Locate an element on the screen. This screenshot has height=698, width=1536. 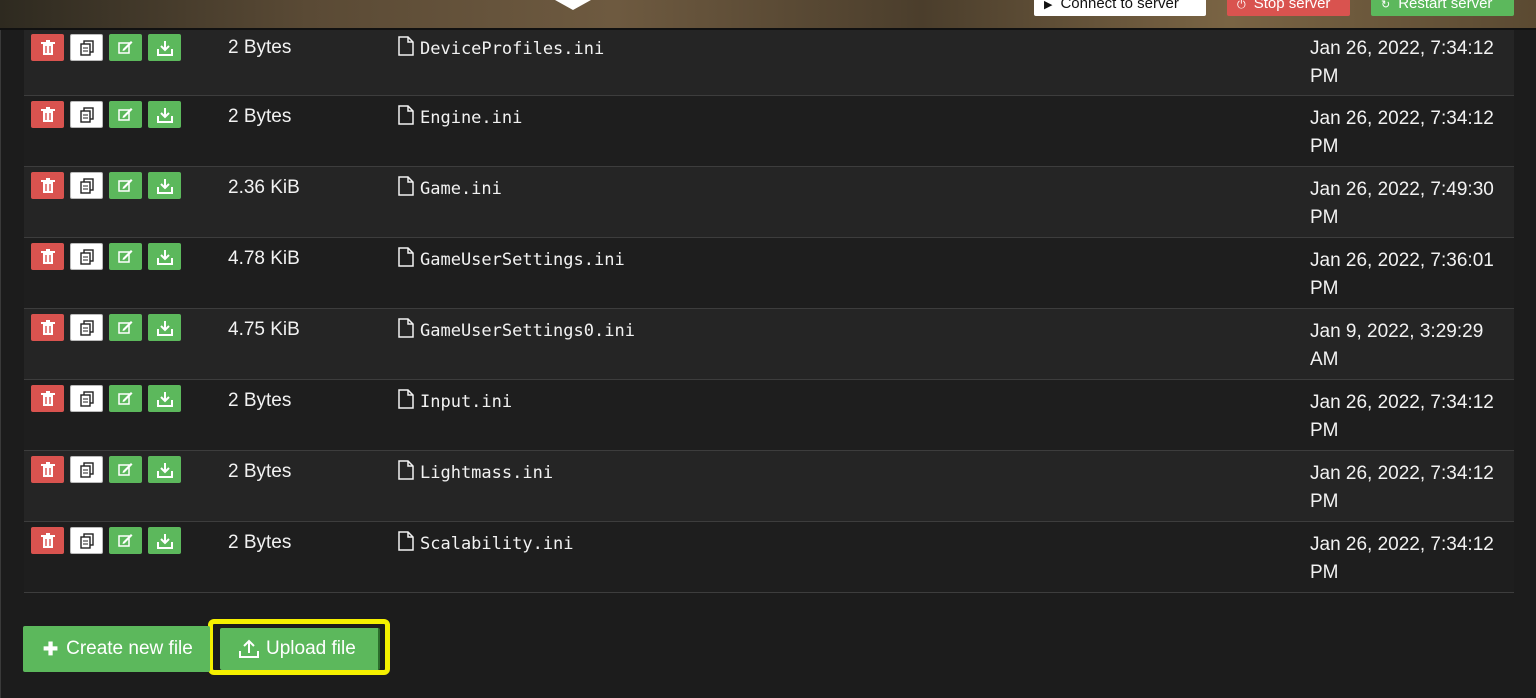
upload-icon is located at coordinates (249, 648).